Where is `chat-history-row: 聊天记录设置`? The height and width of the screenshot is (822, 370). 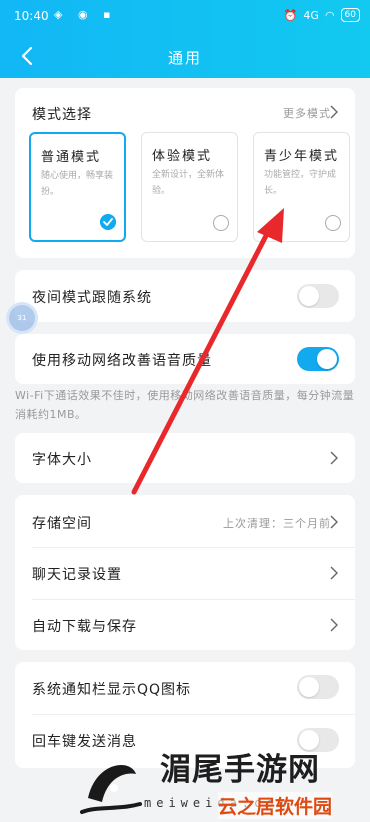 chat-history-row: 聊天记录设置 is located at coordinates (185, 573).